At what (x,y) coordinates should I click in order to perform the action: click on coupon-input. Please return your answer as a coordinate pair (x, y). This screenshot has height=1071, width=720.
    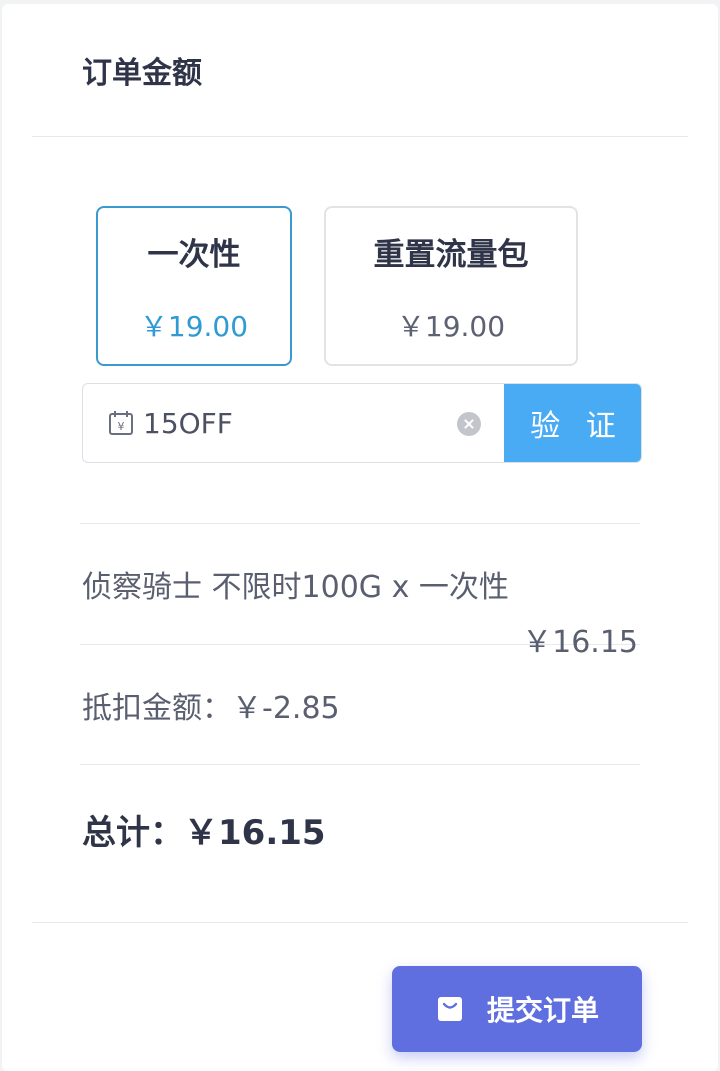
    Looking at the image, I should click on (323, 423).